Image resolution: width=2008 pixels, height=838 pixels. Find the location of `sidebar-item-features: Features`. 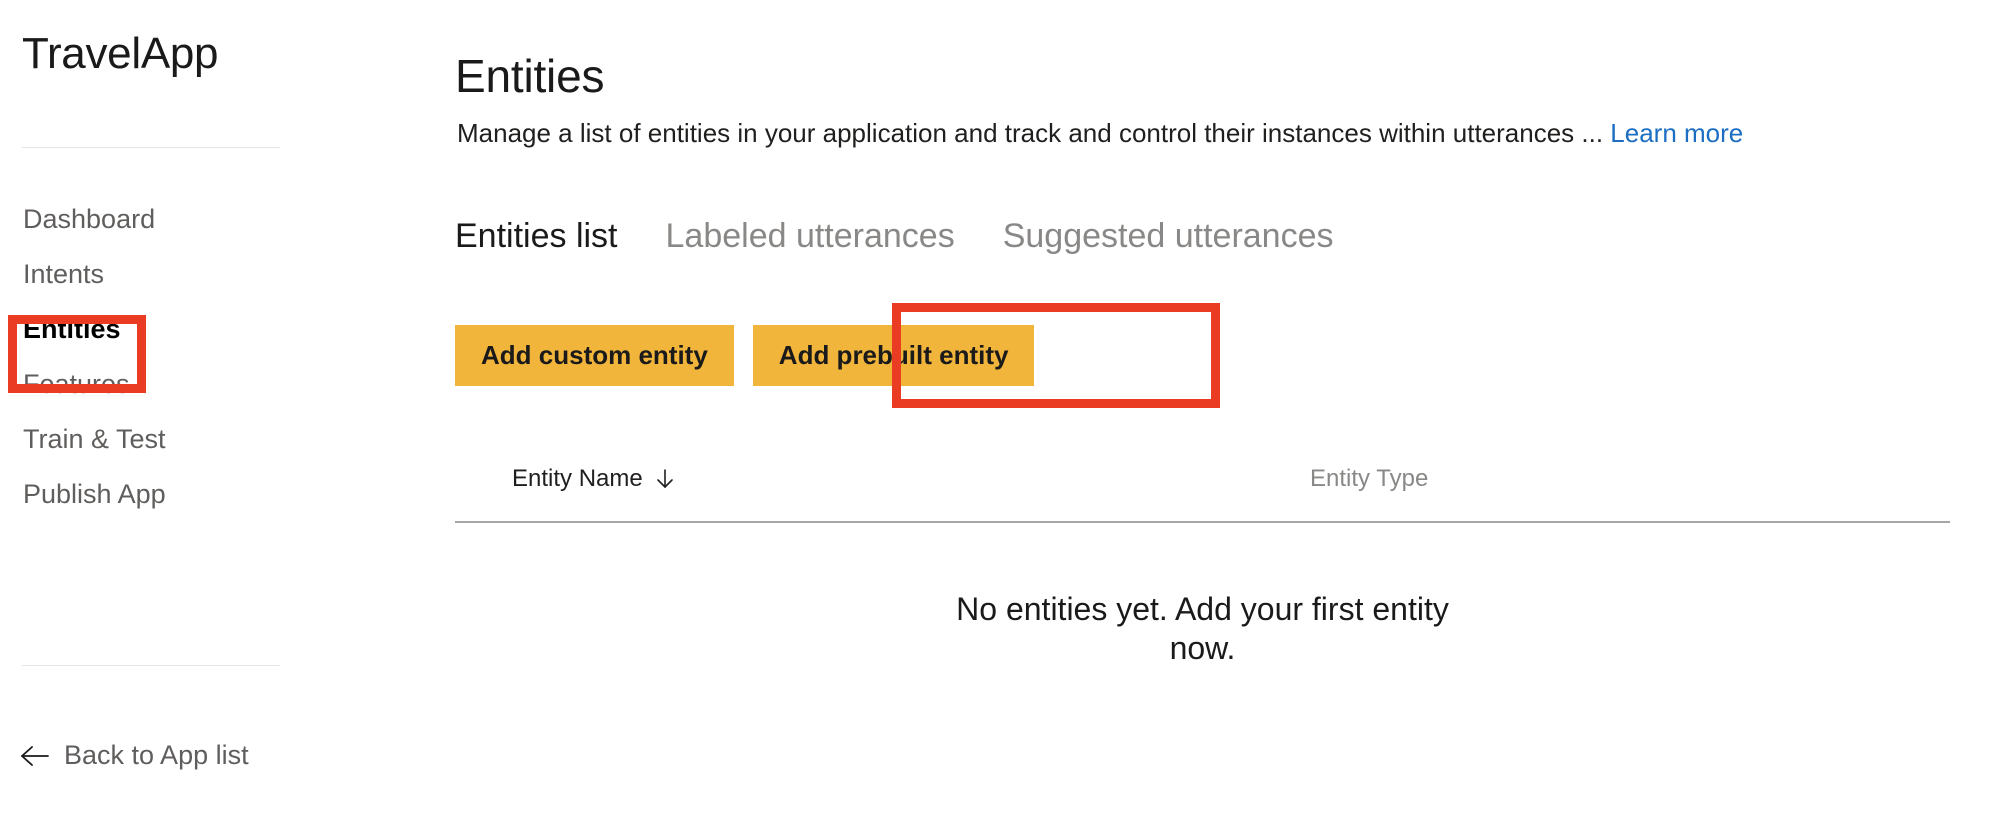

sidebar-item-features: Features is located at coordinates (150, 384).